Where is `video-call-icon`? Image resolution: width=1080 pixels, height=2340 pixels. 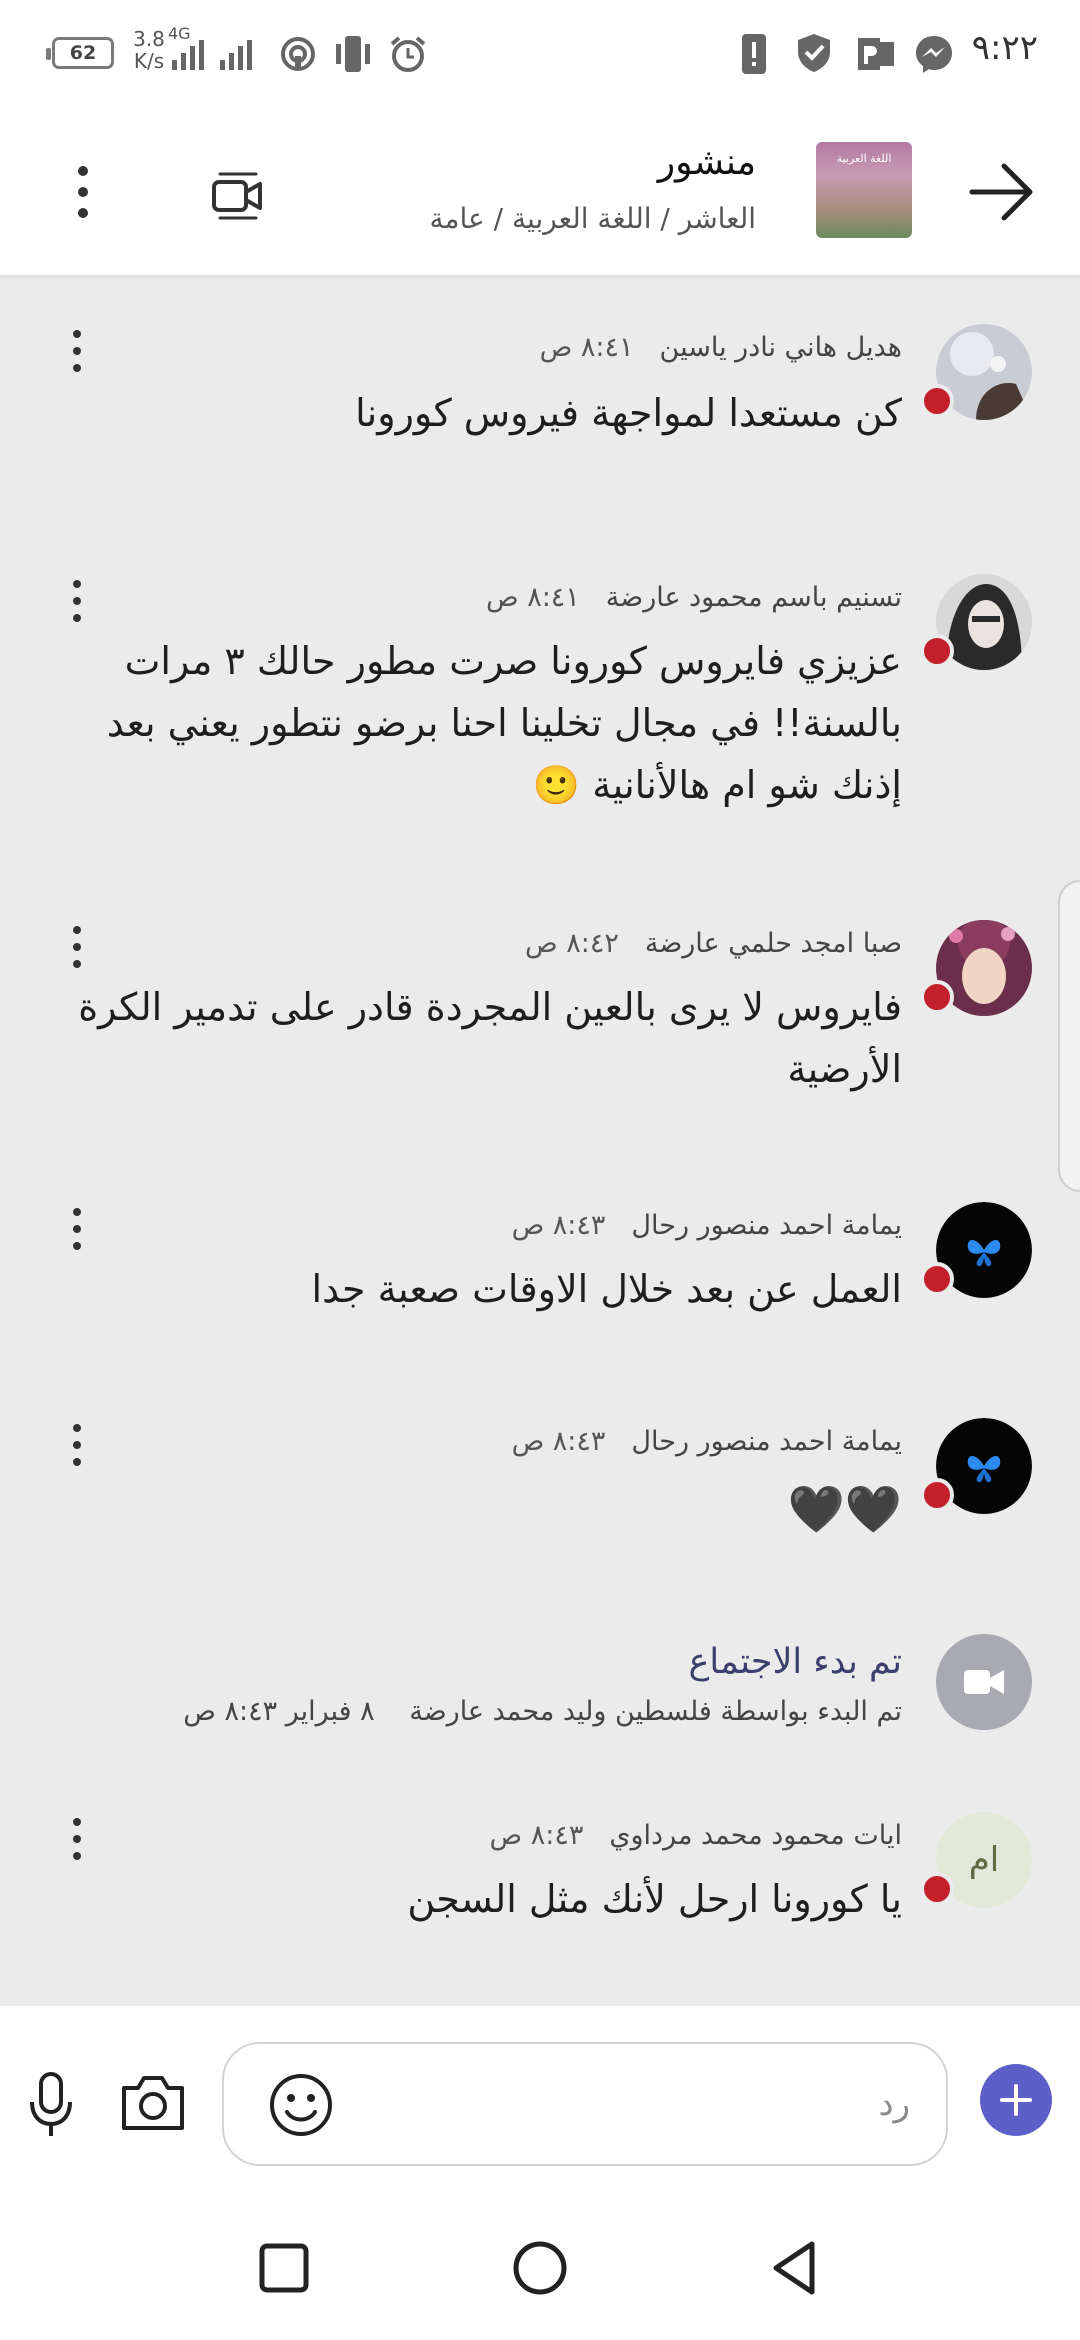
video-call-icon is located at coordinates (238, 196).